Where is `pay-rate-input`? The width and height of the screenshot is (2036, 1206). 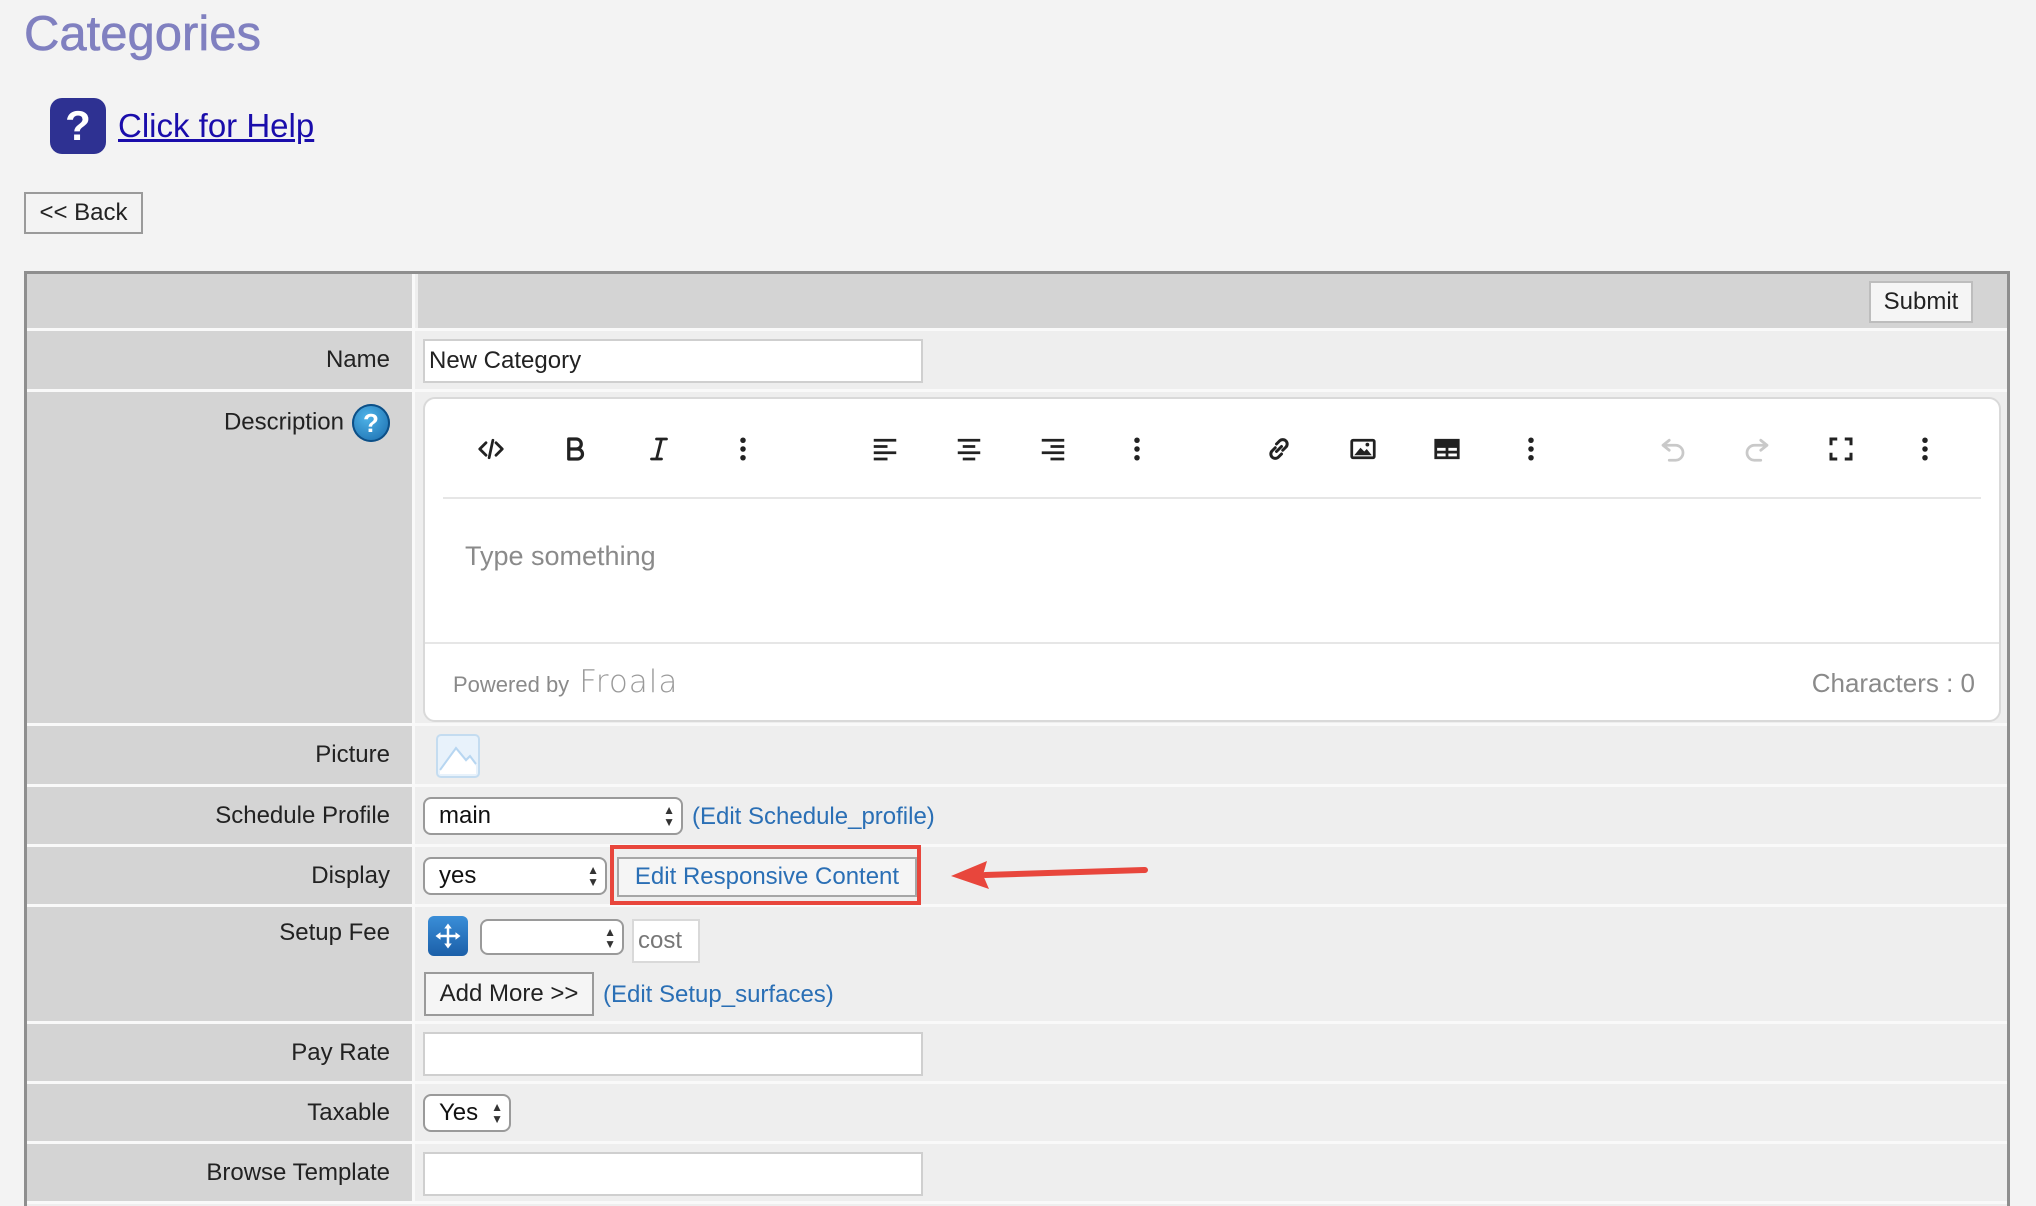
pay-rate-input is located at coordinates (673, 1054).